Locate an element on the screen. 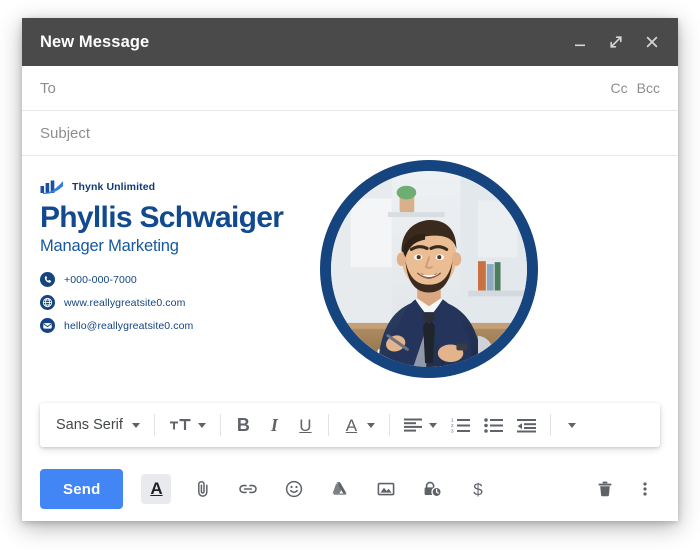 The width and height of the screenshot is (700, 550). underline-button: U is located at coordinates (305, 425).